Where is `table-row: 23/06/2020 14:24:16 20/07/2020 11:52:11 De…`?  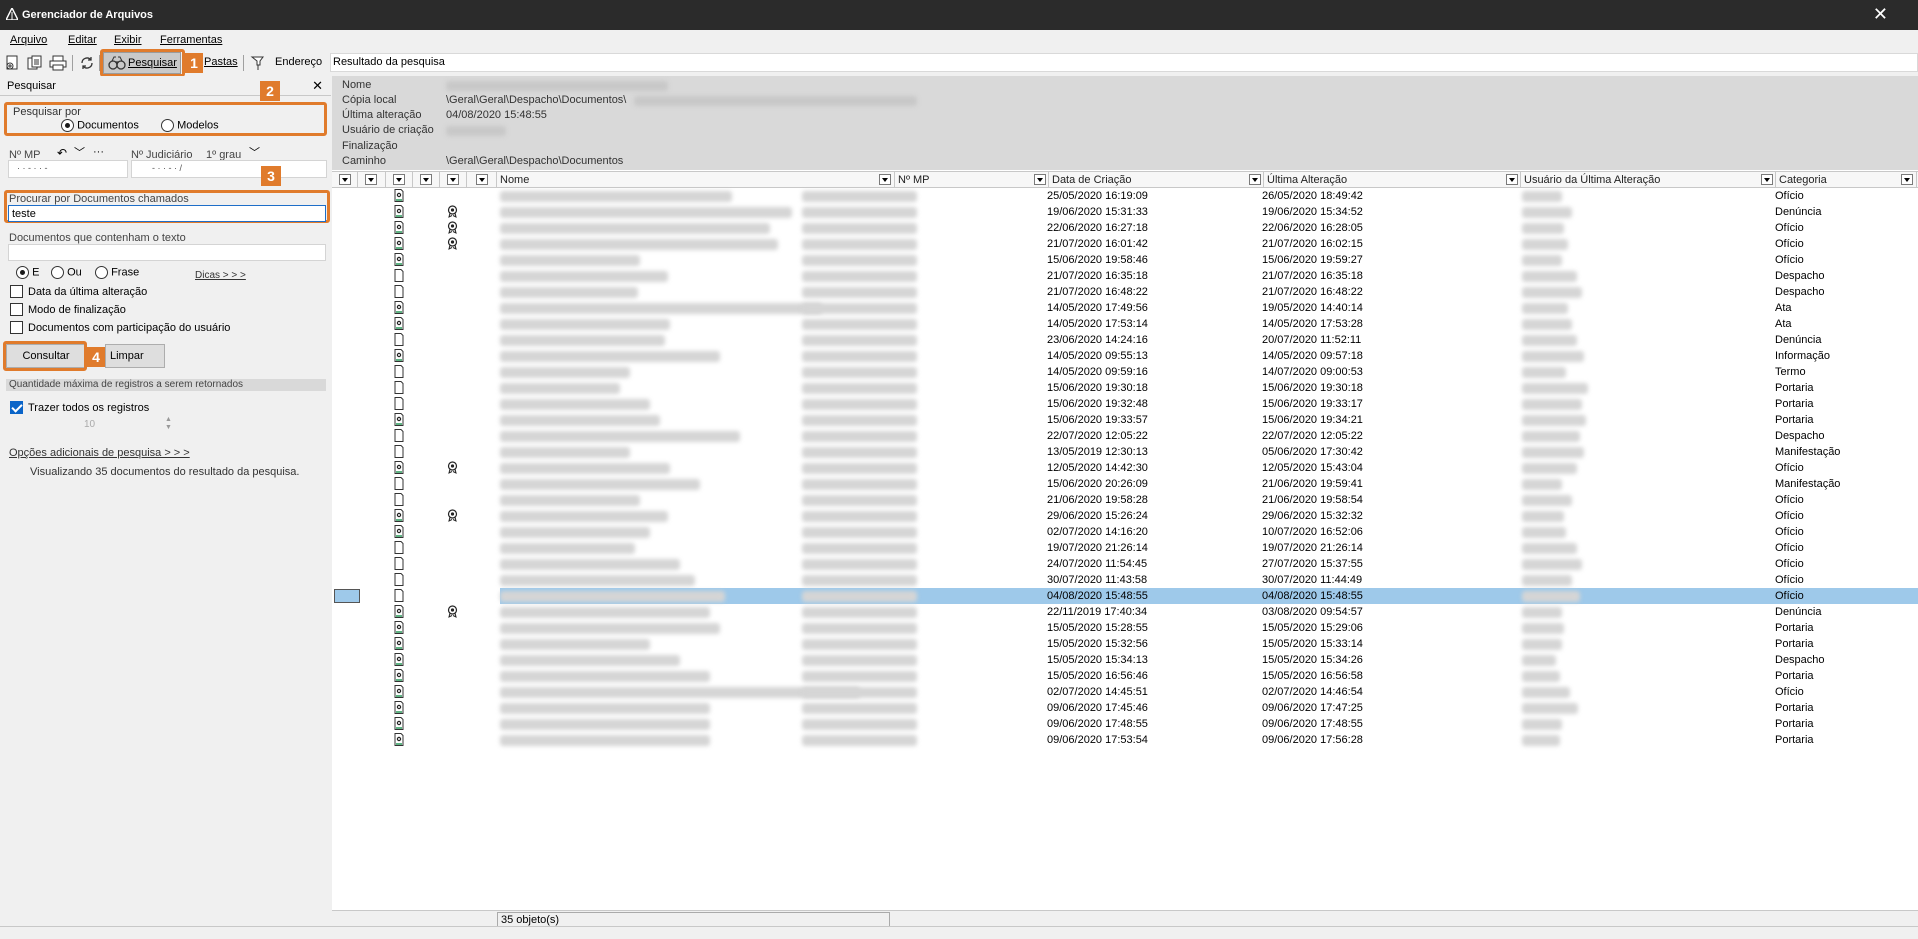
table-row: 23/06/2020 14:24:16 20/07/2020 11:52:11 De… is located at coordinates (1125, 340).